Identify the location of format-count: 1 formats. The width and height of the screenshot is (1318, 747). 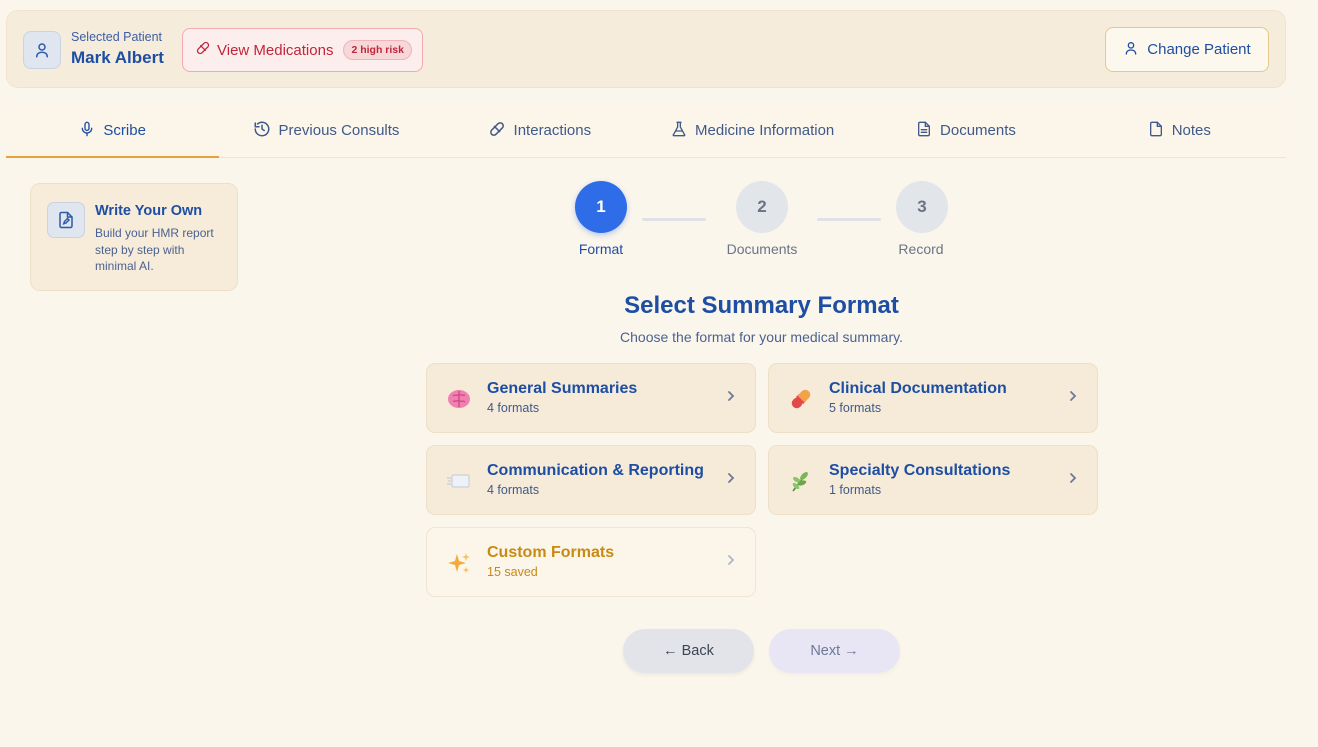
(855, 490).